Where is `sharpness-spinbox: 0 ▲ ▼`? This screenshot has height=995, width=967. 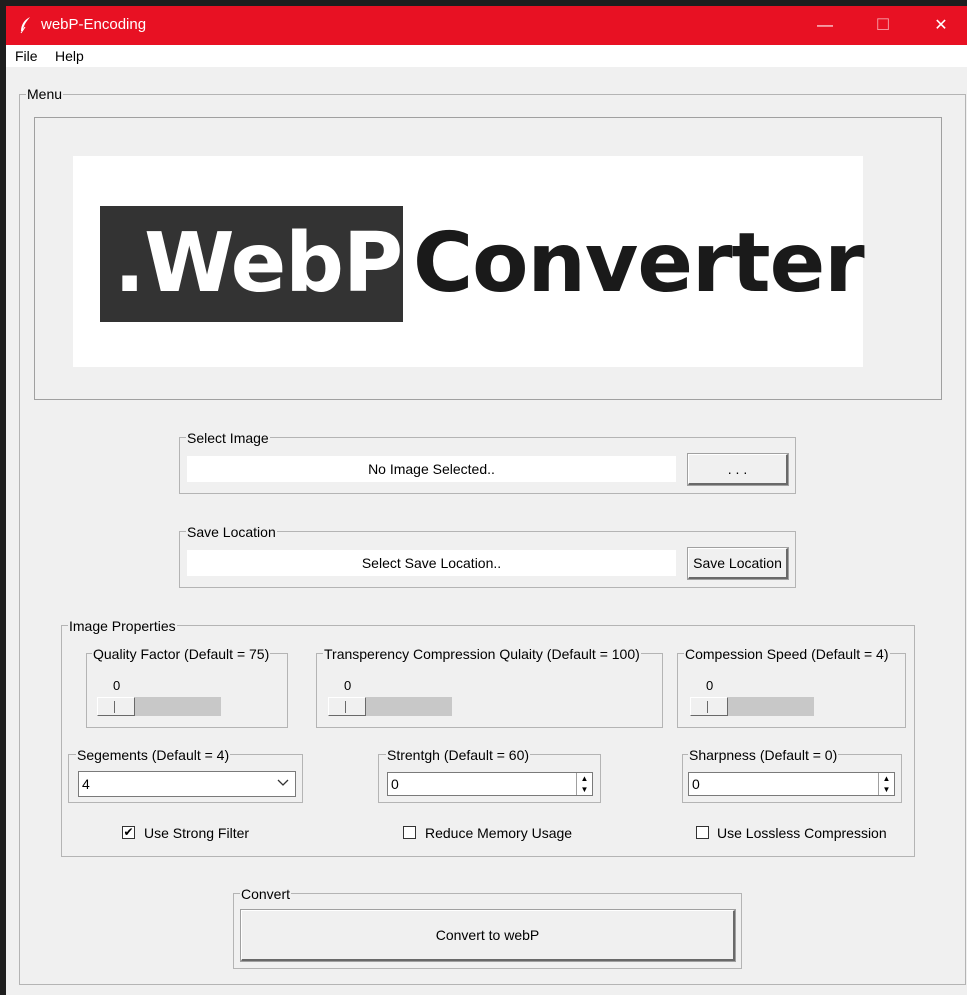
sharpness-spinbox: 0 ▲ ▼ is located at coordinates (791, 784).